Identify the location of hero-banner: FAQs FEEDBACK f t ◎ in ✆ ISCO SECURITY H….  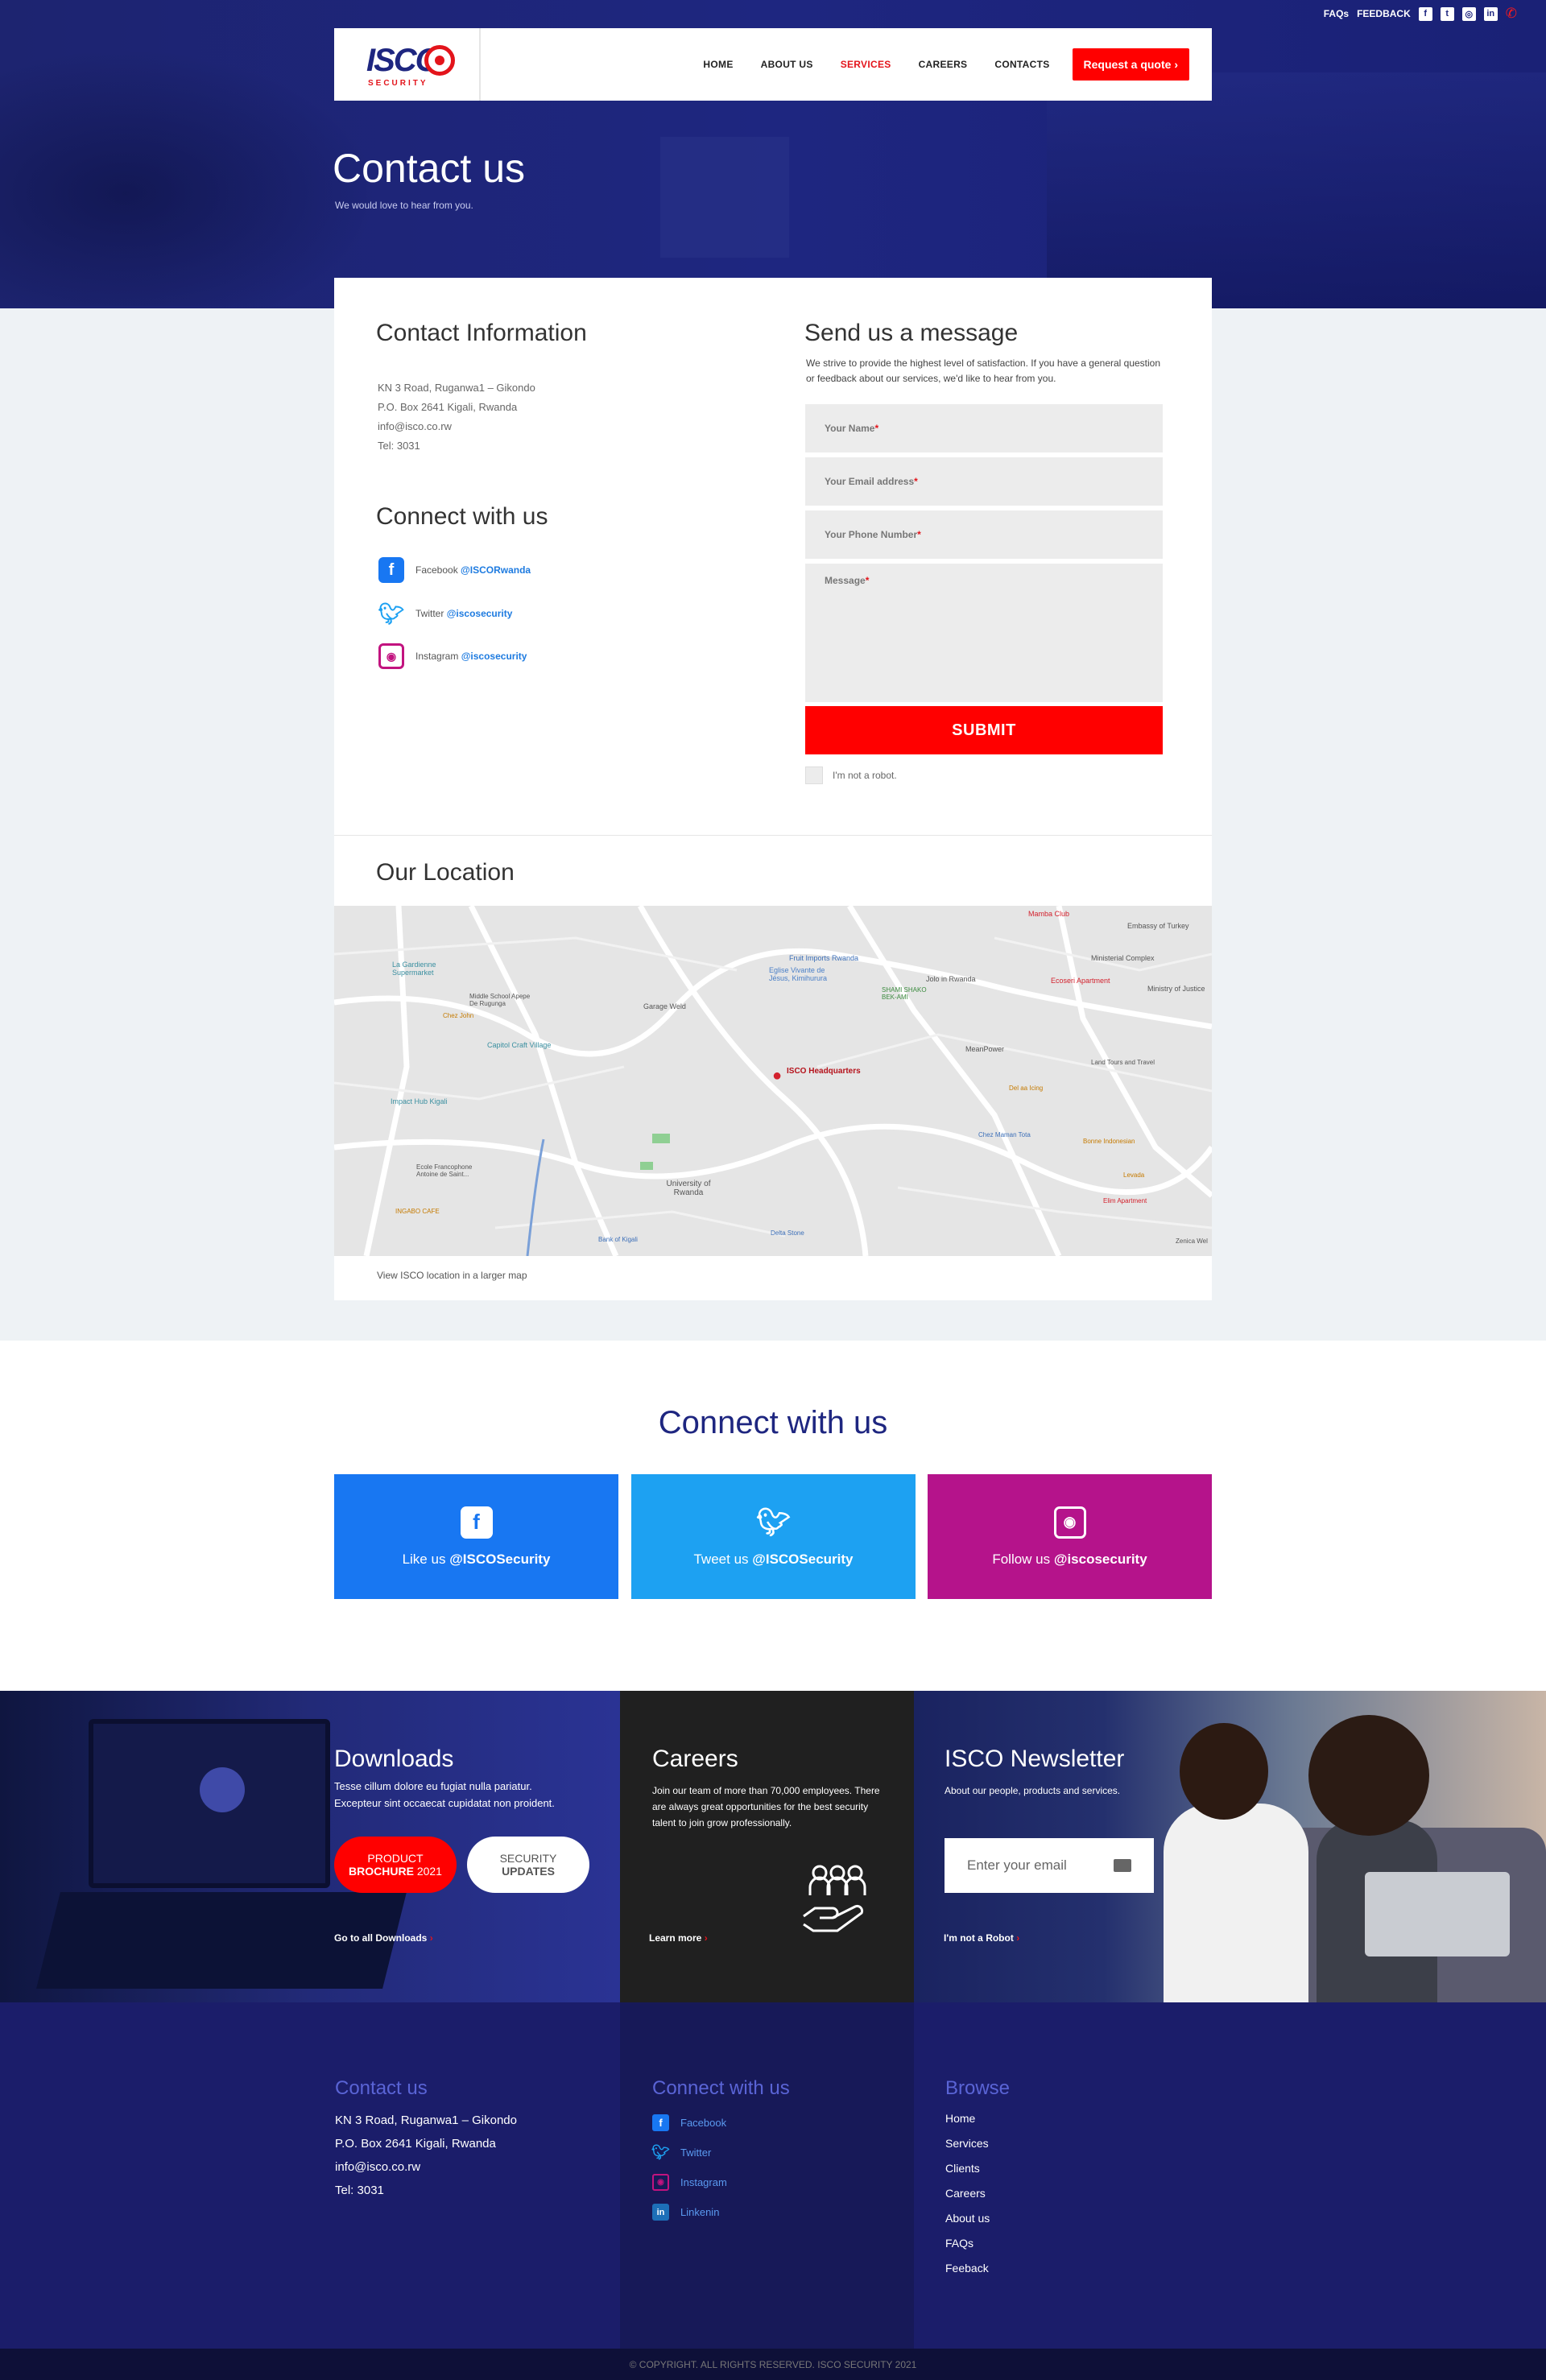
(773, 154).